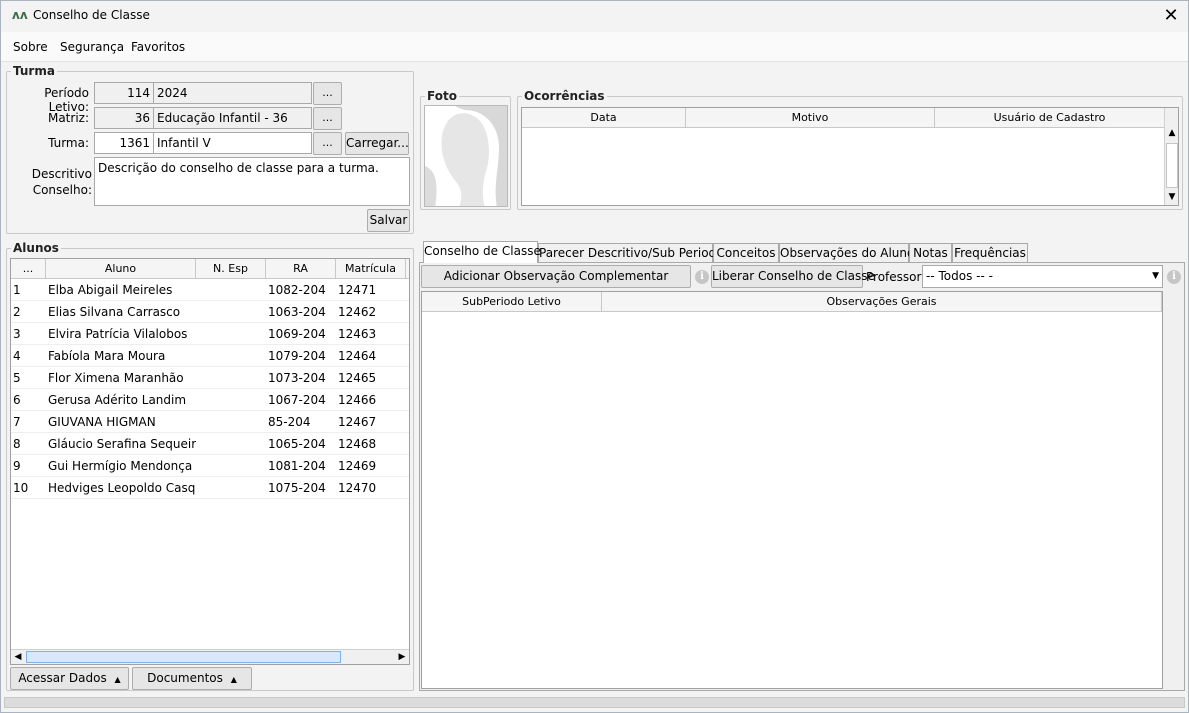 This screenshot has height=713, width=1189. What do you see at coordinates (192, 678) in the screenshot?
I see `documentos-button: Documentos ▲` at bounding box center [192, 678].